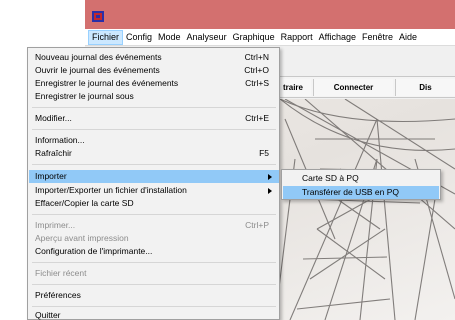  Describe the element at coordinates (107, 83) in the screenshot. I see `menu-item-label: Enregistrer le journal des événements` at that location.